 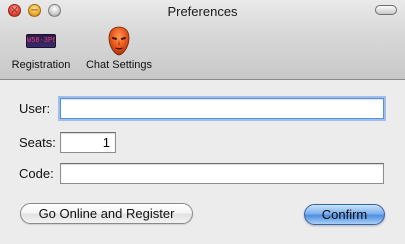 I want to click on toolbar-item-label: Chat Settings, so click(x=119, y=65).